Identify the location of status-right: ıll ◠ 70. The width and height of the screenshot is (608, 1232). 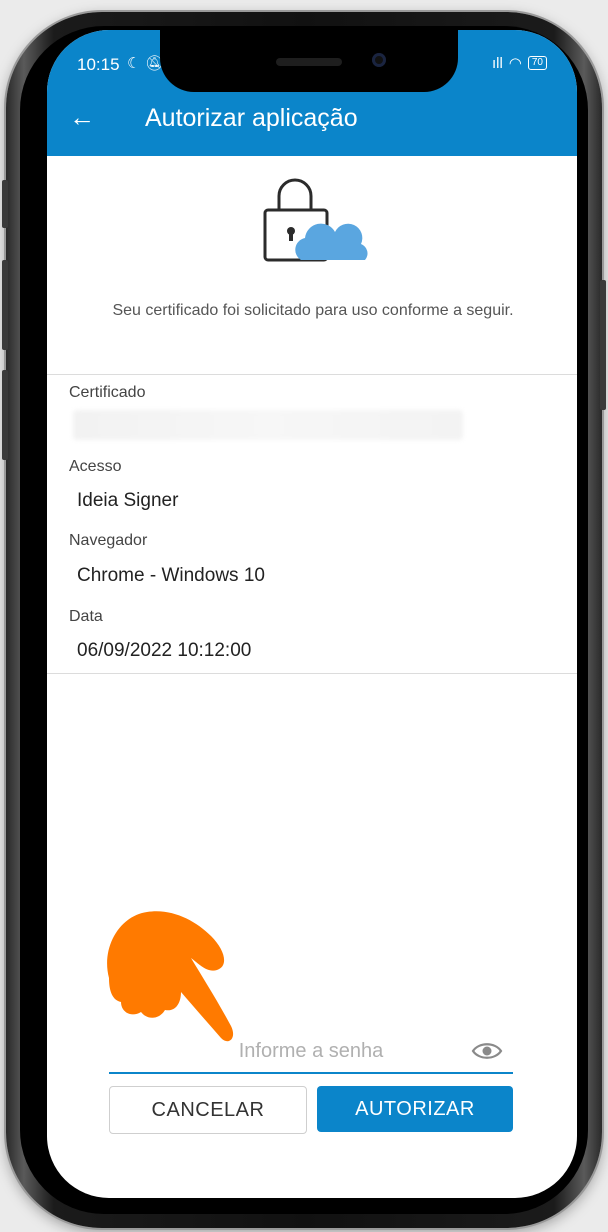
(519, 63).